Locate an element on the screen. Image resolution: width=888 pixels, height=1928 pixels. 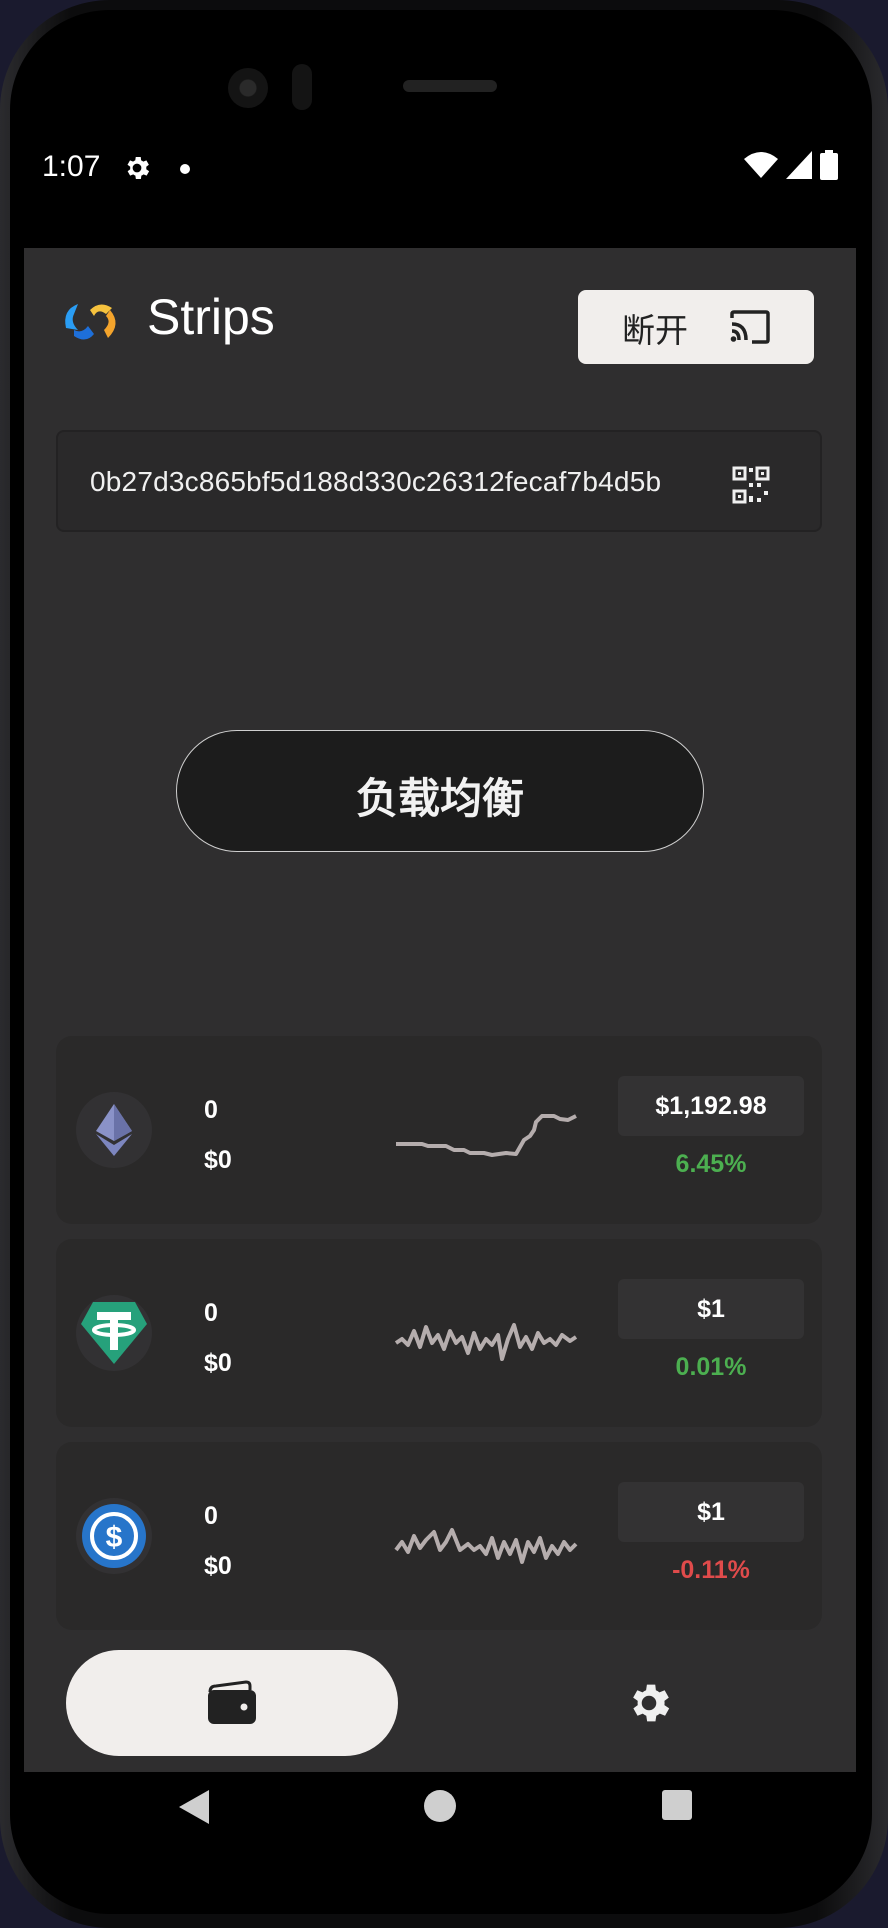
nav-wallet-tab is located at coordinates (232, 1703).